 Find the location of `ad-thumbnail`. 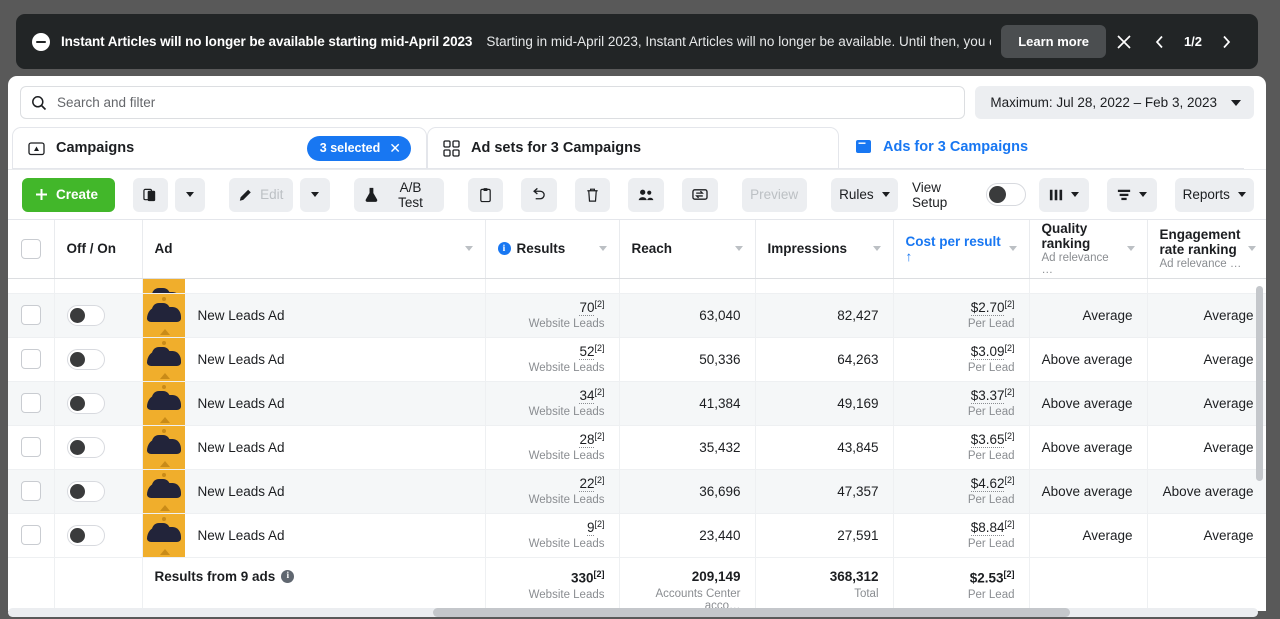

ad-thumbnail is located at coordinates (163, 535).